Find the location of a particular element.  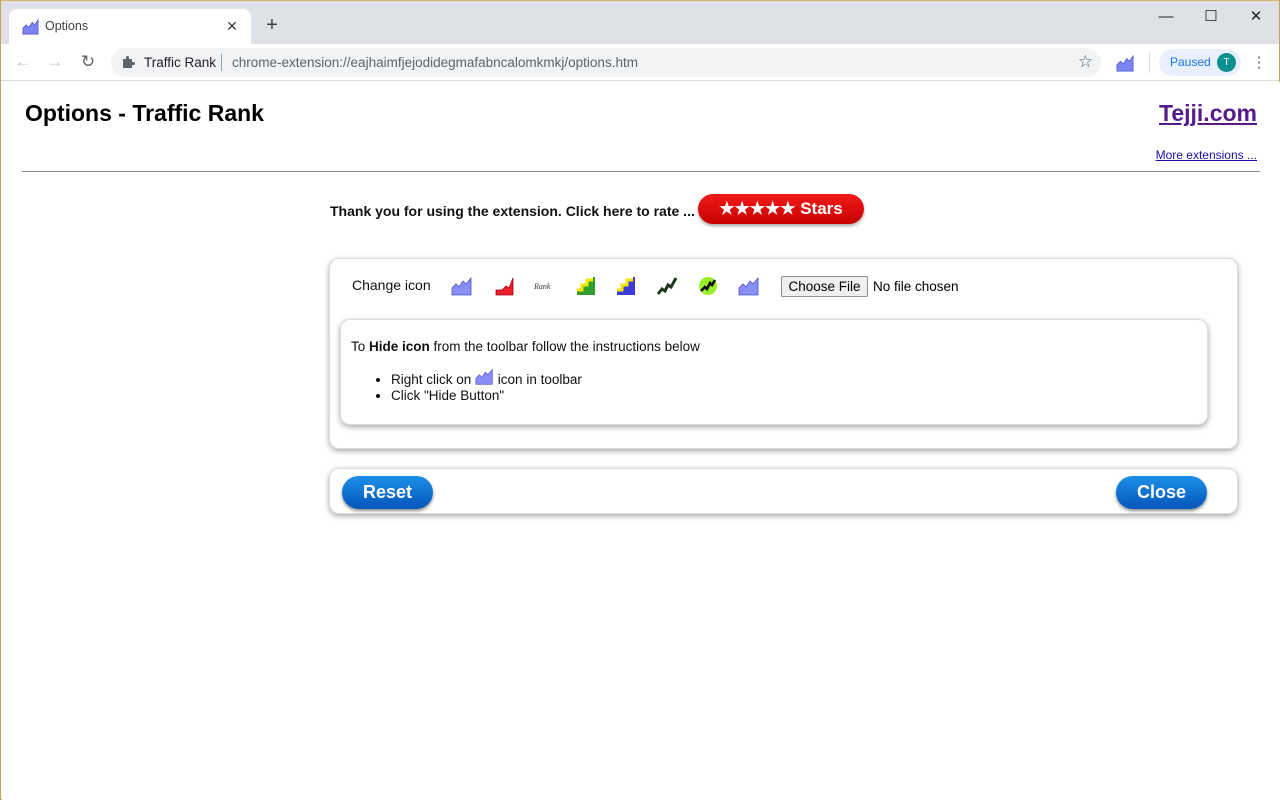

forward-button: → is located at coordinates (55, 62).